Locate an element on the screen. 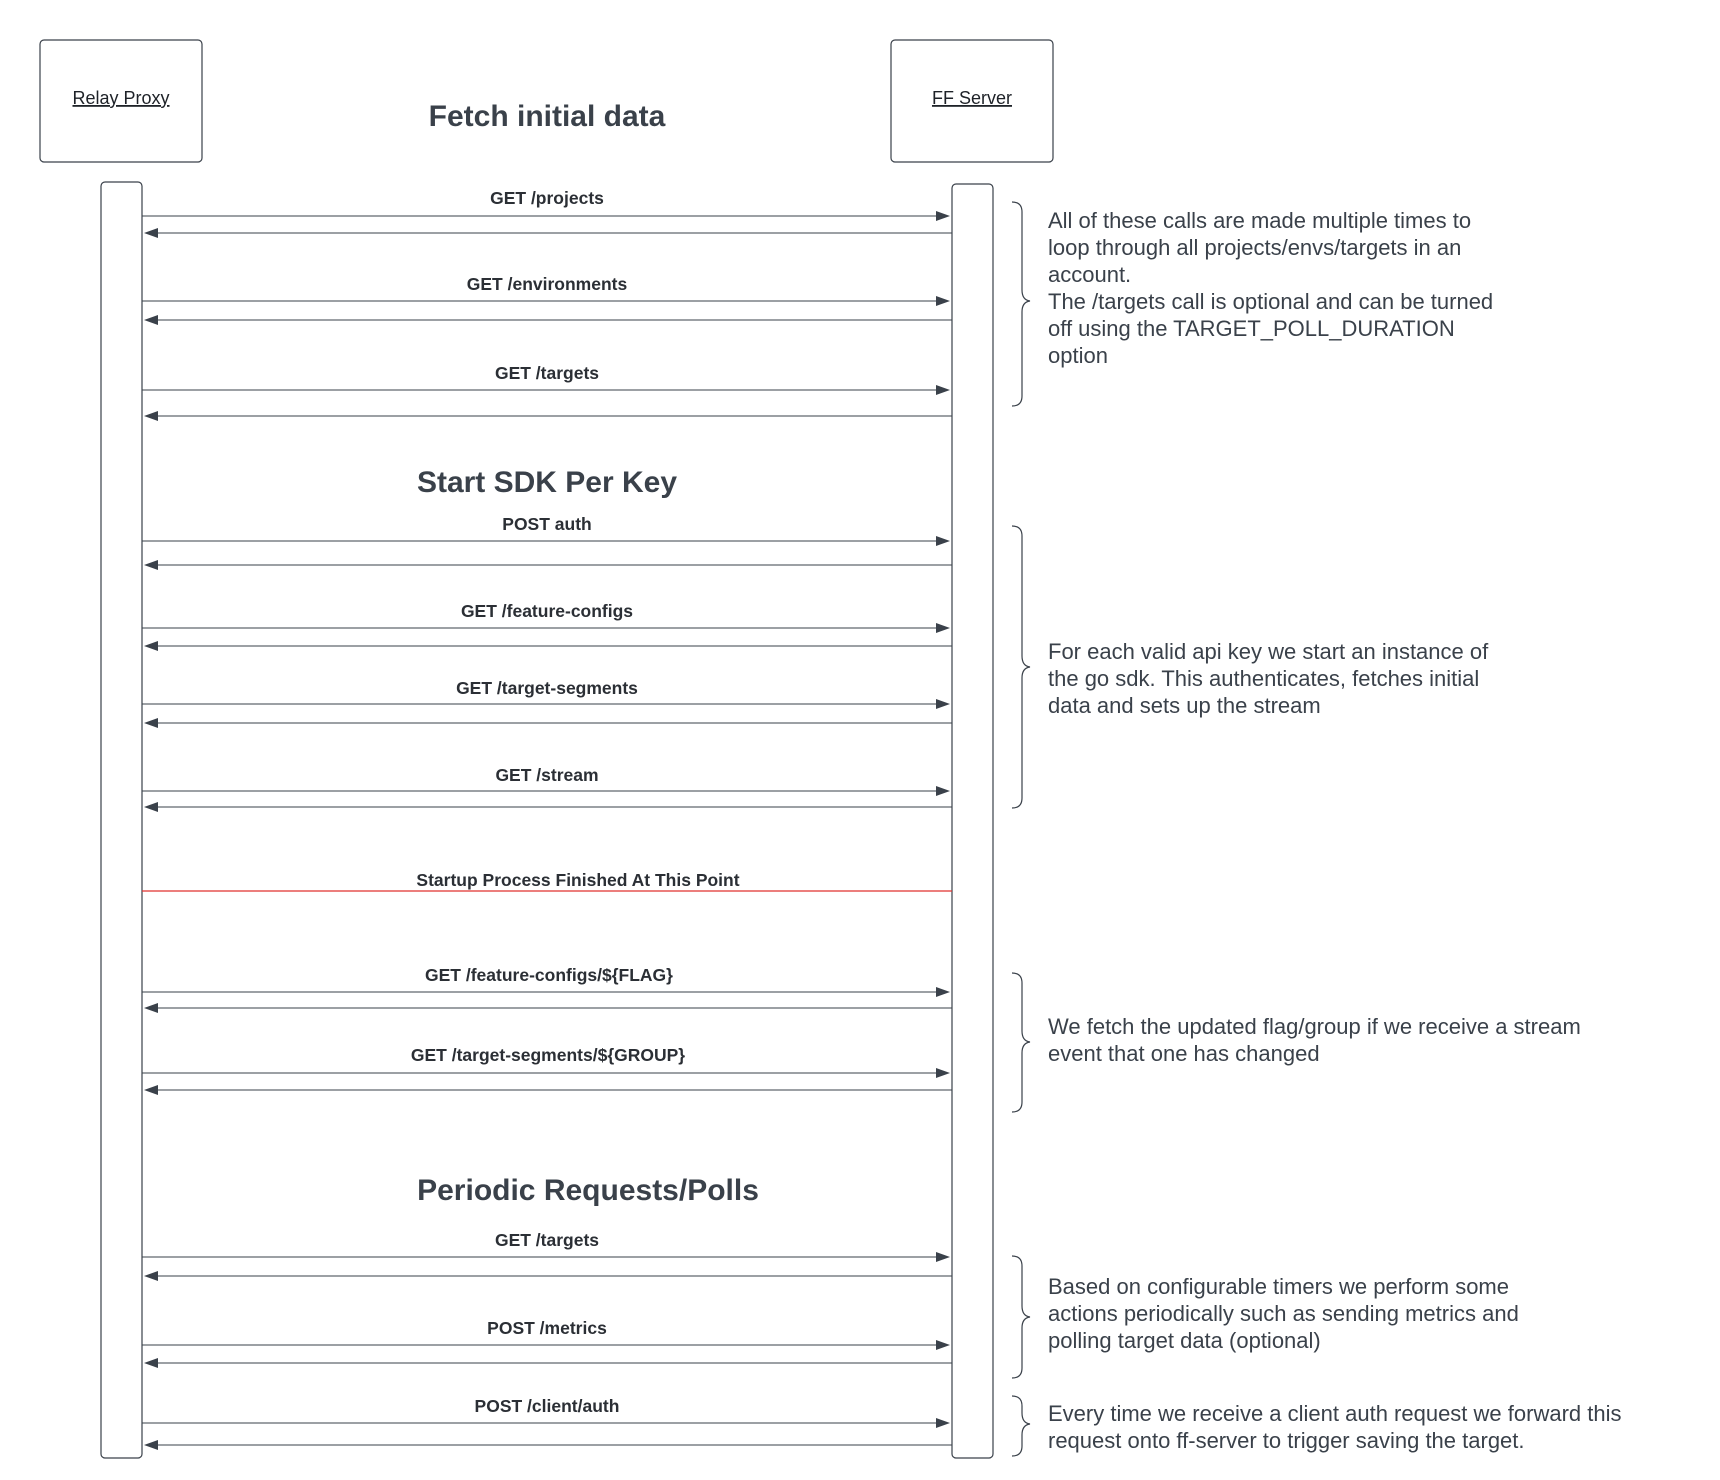 Image resolution: width=1720 pixels, height=1480 pixels. actor-relay-proxy-label: Relay Proxy is located at coordinates (120, 98).